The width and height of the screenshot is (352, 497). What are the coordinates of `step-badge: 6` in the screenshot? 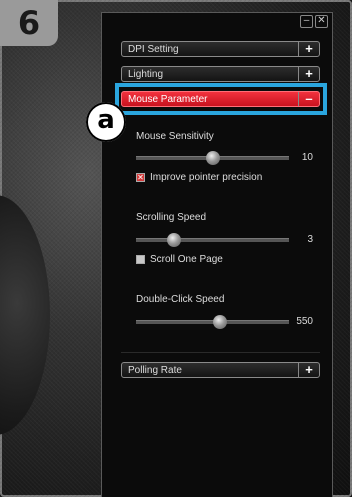 It's located at (29, 23).